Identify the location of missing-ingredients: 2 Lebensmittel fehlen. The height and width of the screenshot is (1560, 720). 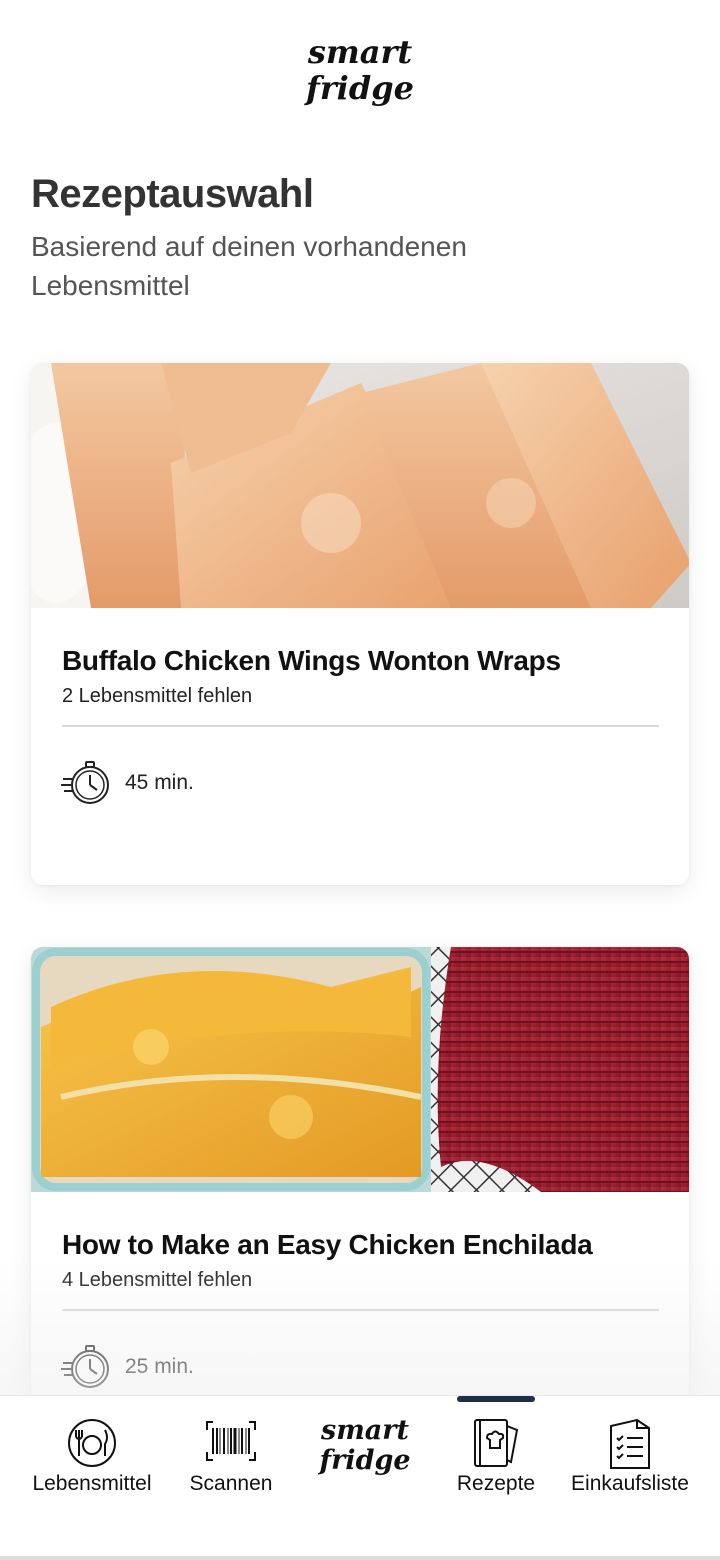
(157, 696).